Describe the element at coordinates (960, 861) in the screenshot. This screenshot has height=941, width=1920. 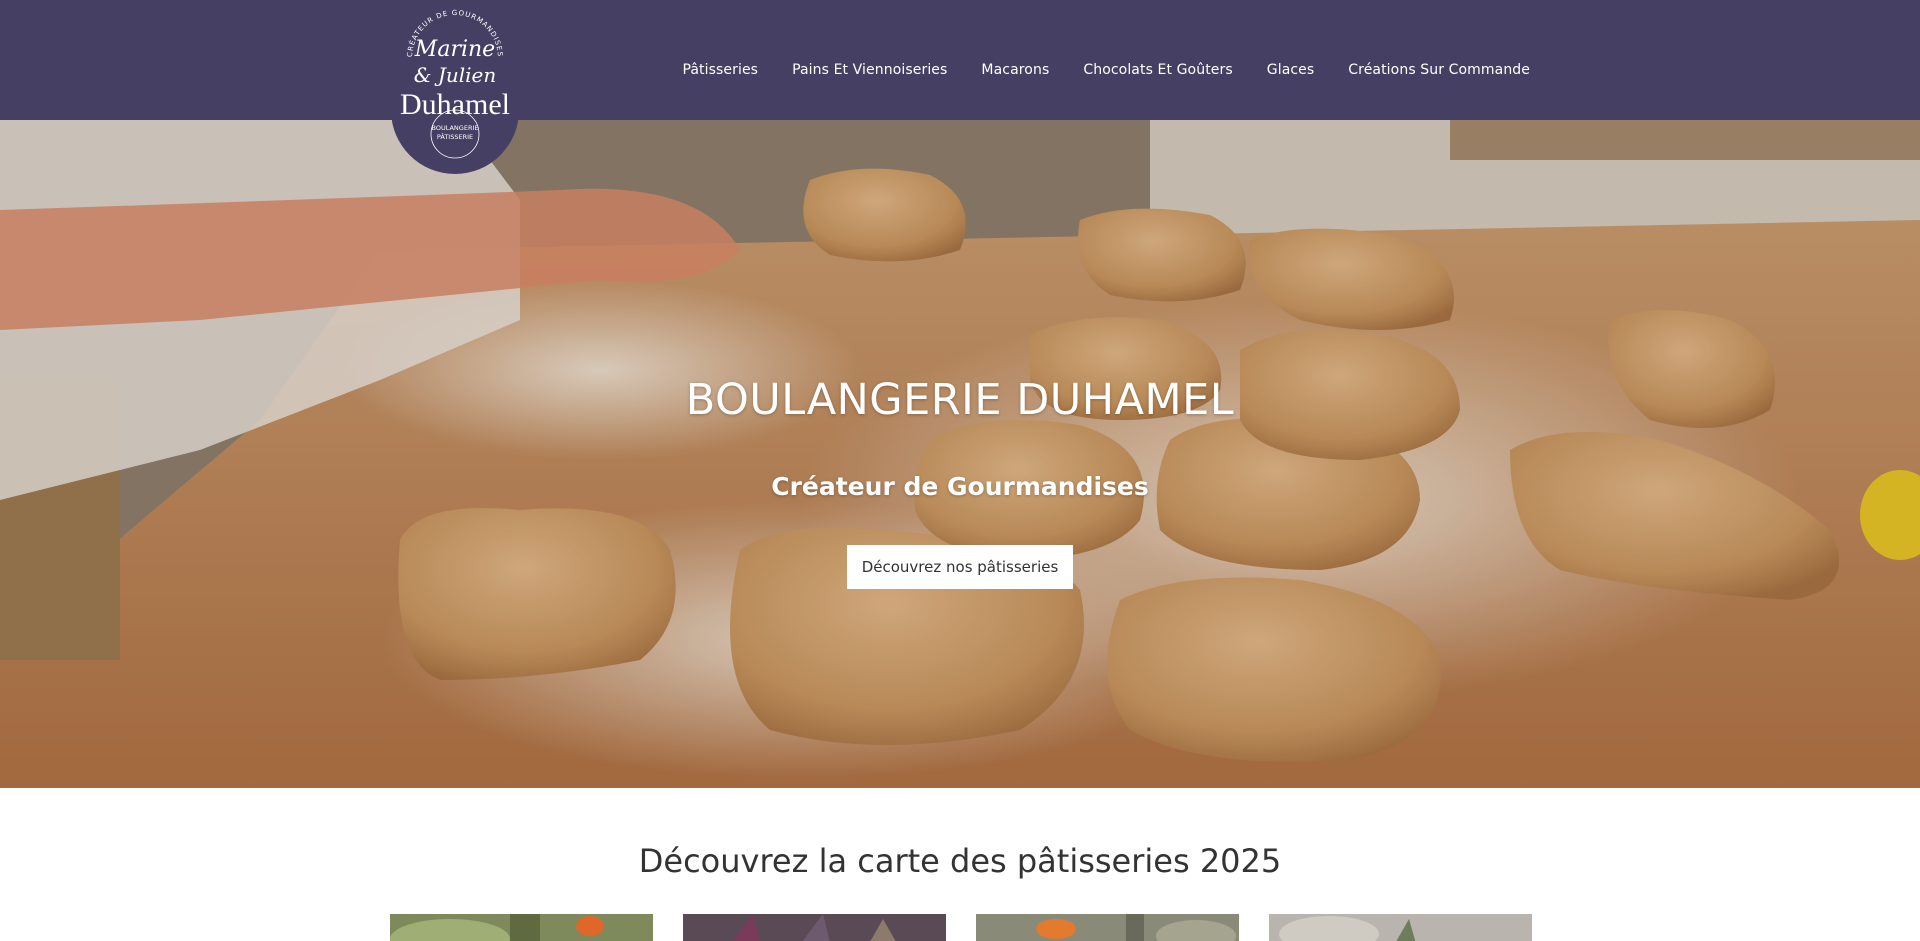
I see `section-title: Découvrez la carte des pâtisseries 2025` at that location.